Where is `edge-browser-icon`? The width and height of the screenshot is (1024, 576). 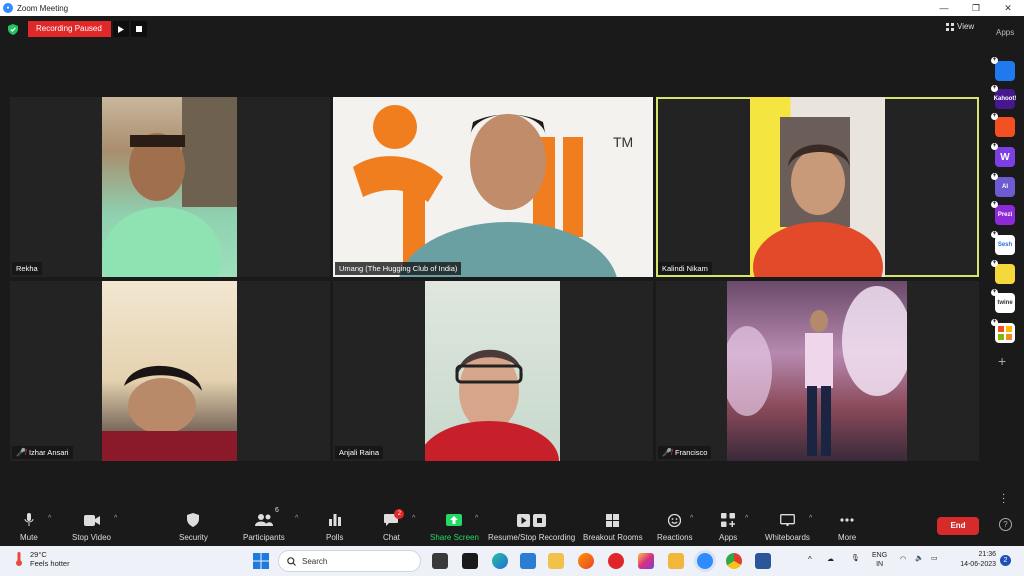 edge-browser-icon is located at coordinates (500, 561).